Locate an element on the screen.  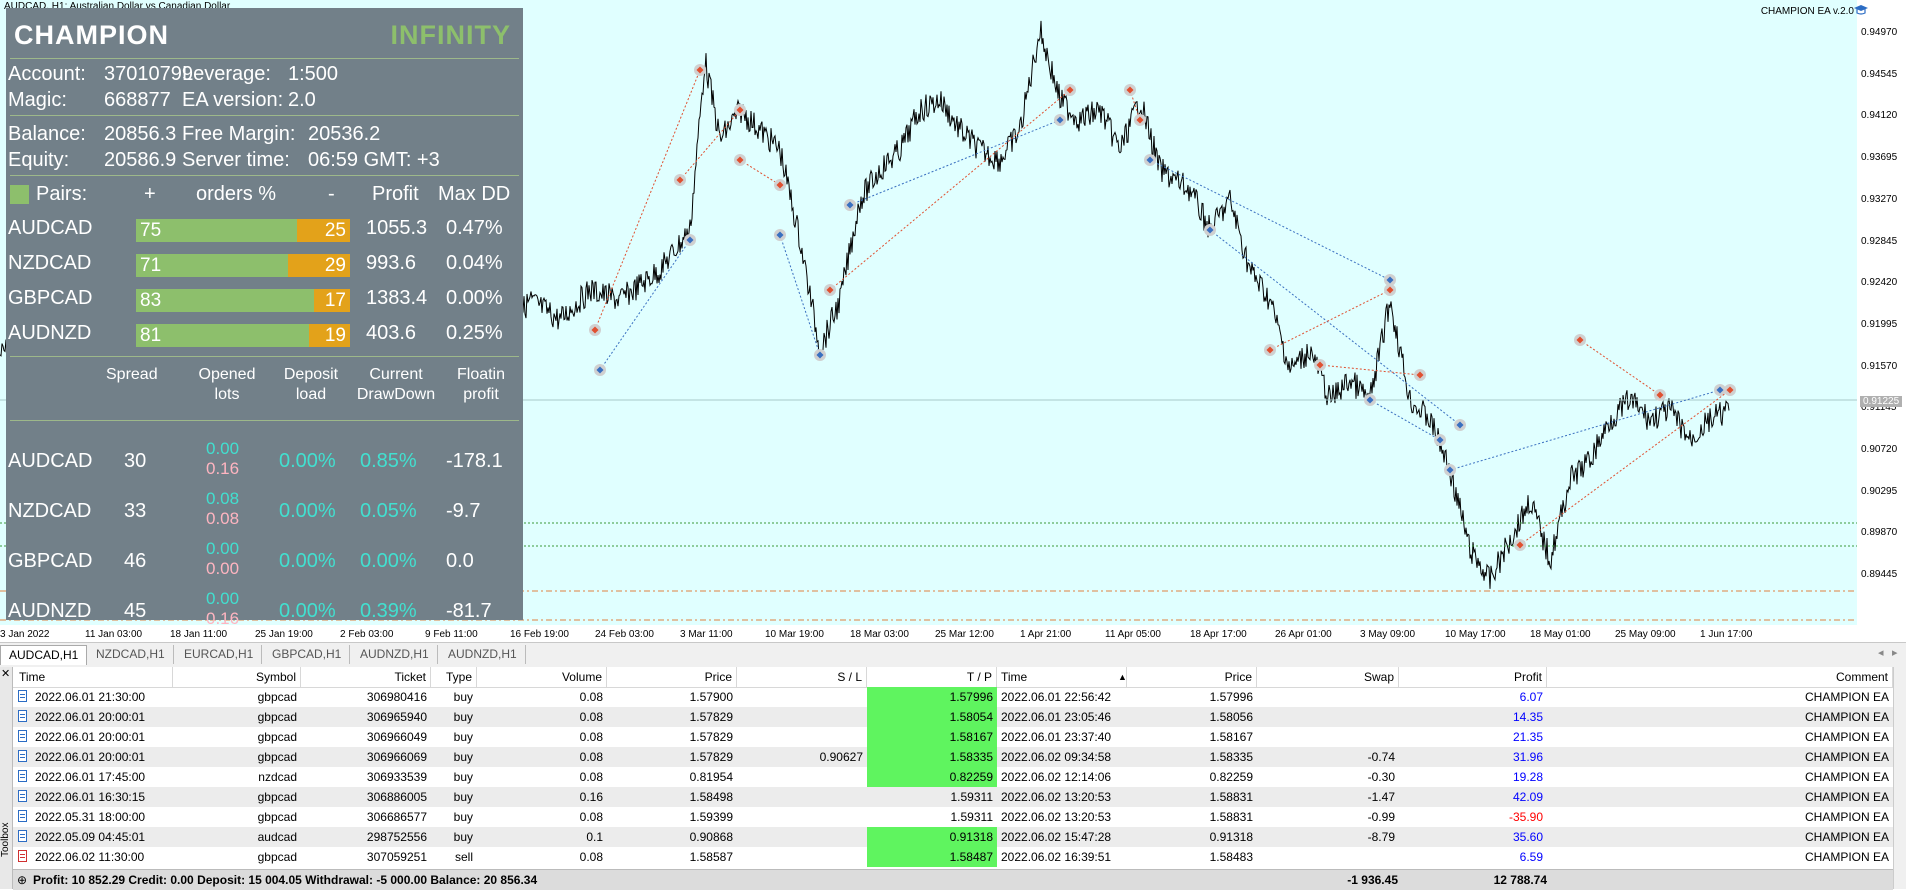
time-axis-label: 3 Mar 11:00 is located at coordinates (706, 634).